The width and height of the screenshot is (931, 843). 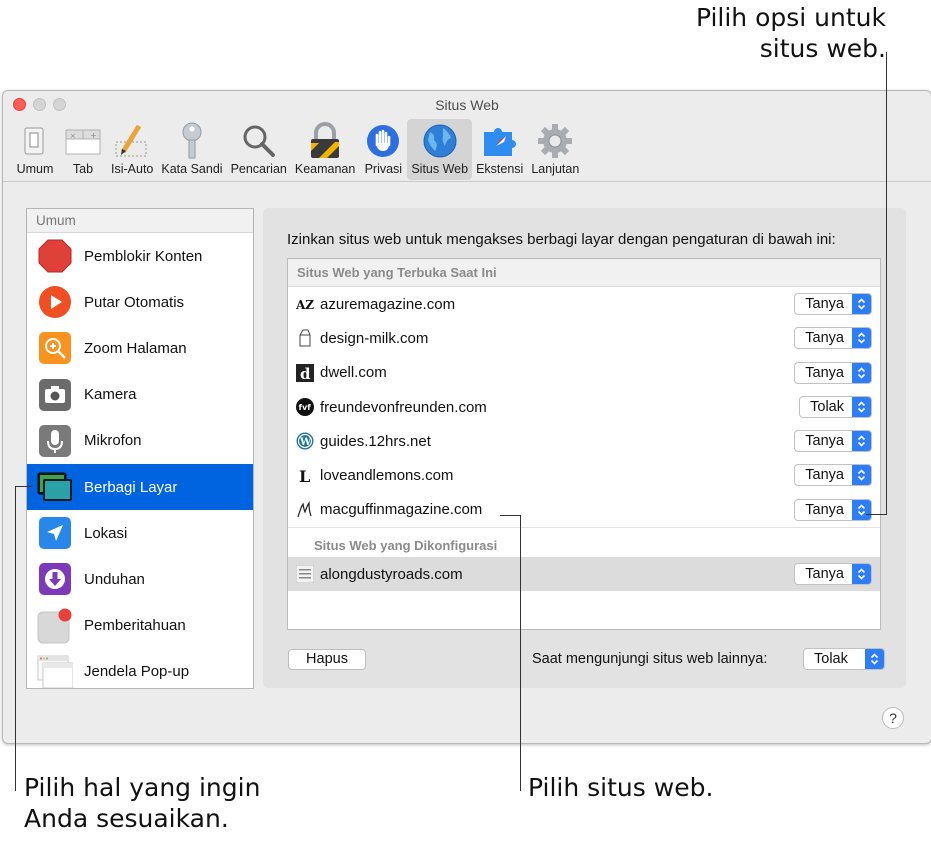 What do you see at coordinates (140, 395) in the screenshot?
I see `sidebar-item-kamera: Kamera` at bounding box center [140, 395].